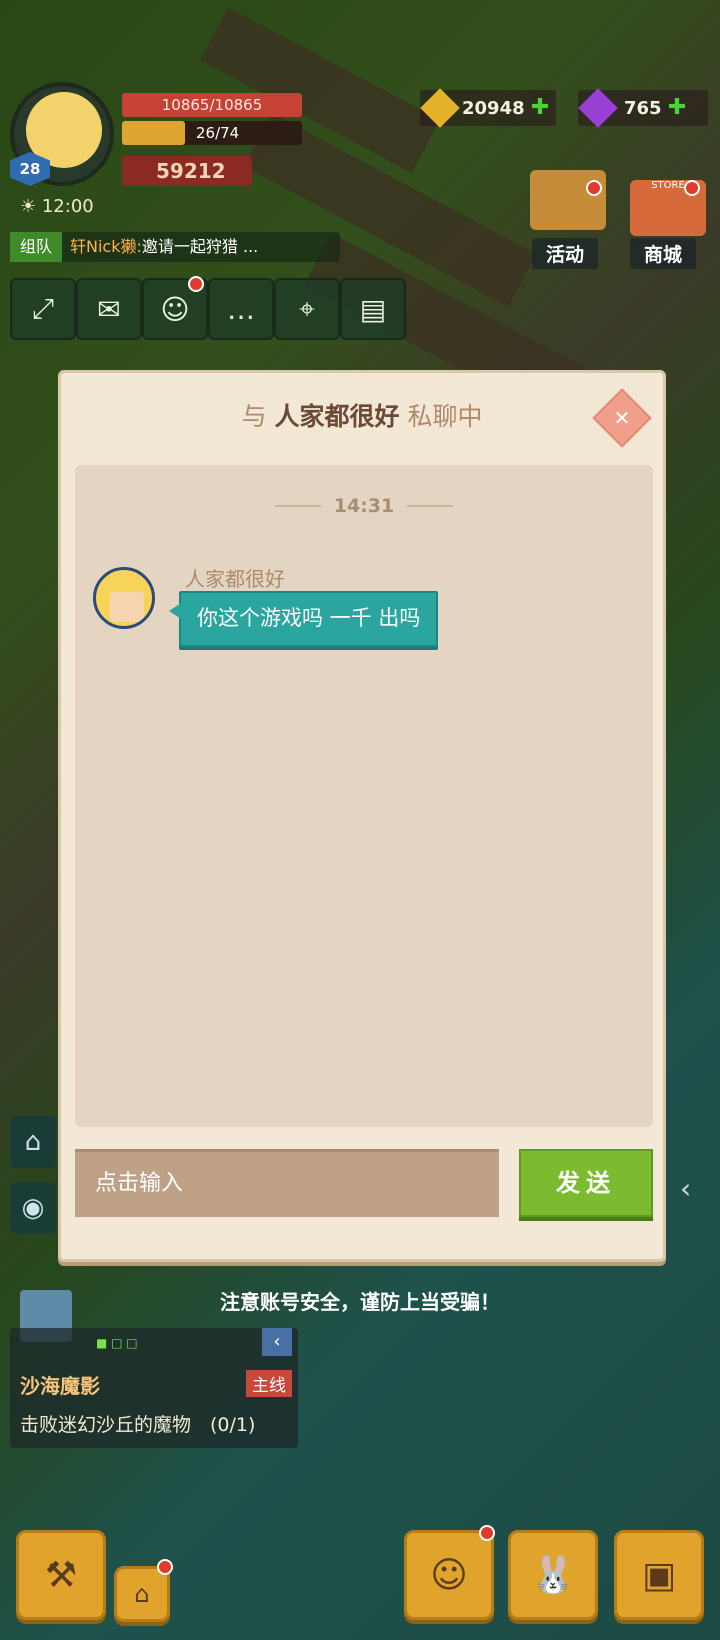 The width and height of the screenshot is (720, 1640). I want to click on quest-type-tag: 主线, so click(269, 1383).